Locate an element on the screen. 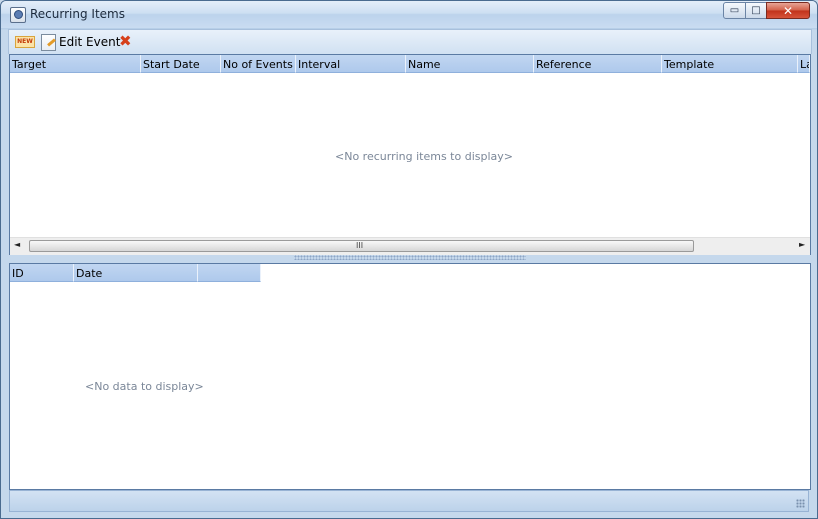 The width and height of the screenshot is (818, 519). minimize-button: ▭ is located at coordinates (734, 10).